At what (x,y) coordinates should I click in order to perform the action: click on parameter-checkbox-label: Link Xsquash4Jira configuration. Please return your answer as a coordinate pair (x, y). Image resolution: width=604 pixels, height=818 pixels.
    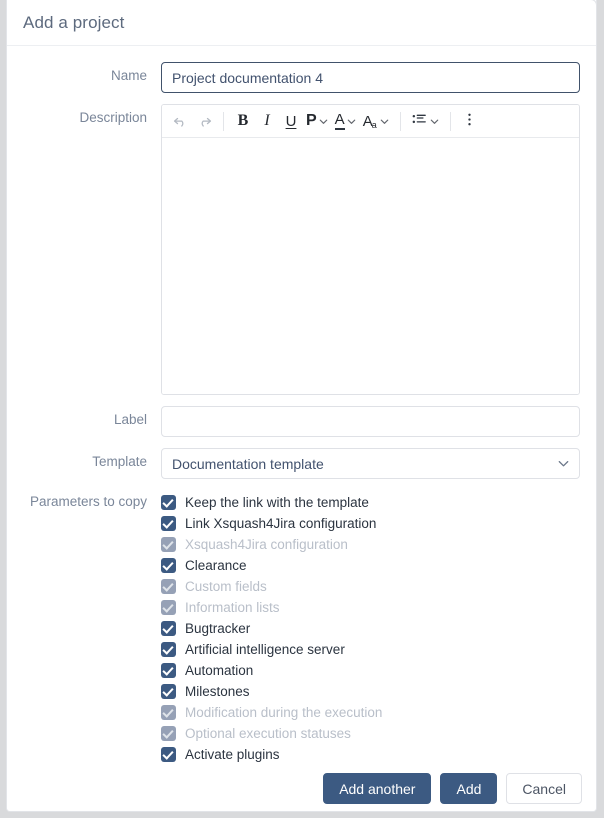
    Looking at the image, I should click on (281, 523).